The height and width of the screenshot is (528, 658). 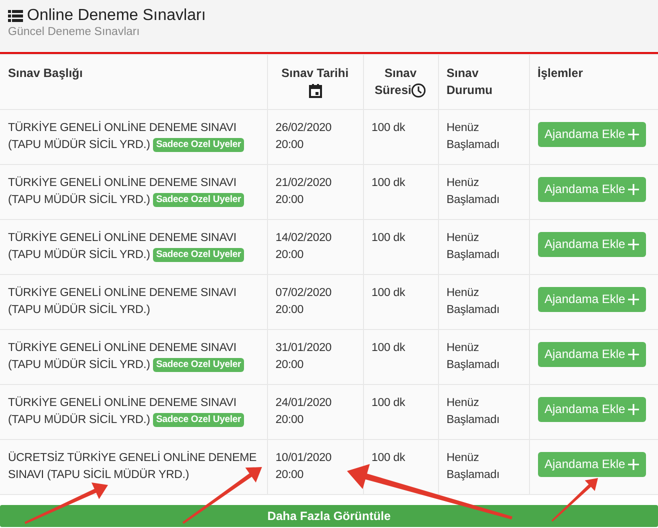 I want to click on date-cell: 21/02/2020 20:00, so click(x=315, y=192).